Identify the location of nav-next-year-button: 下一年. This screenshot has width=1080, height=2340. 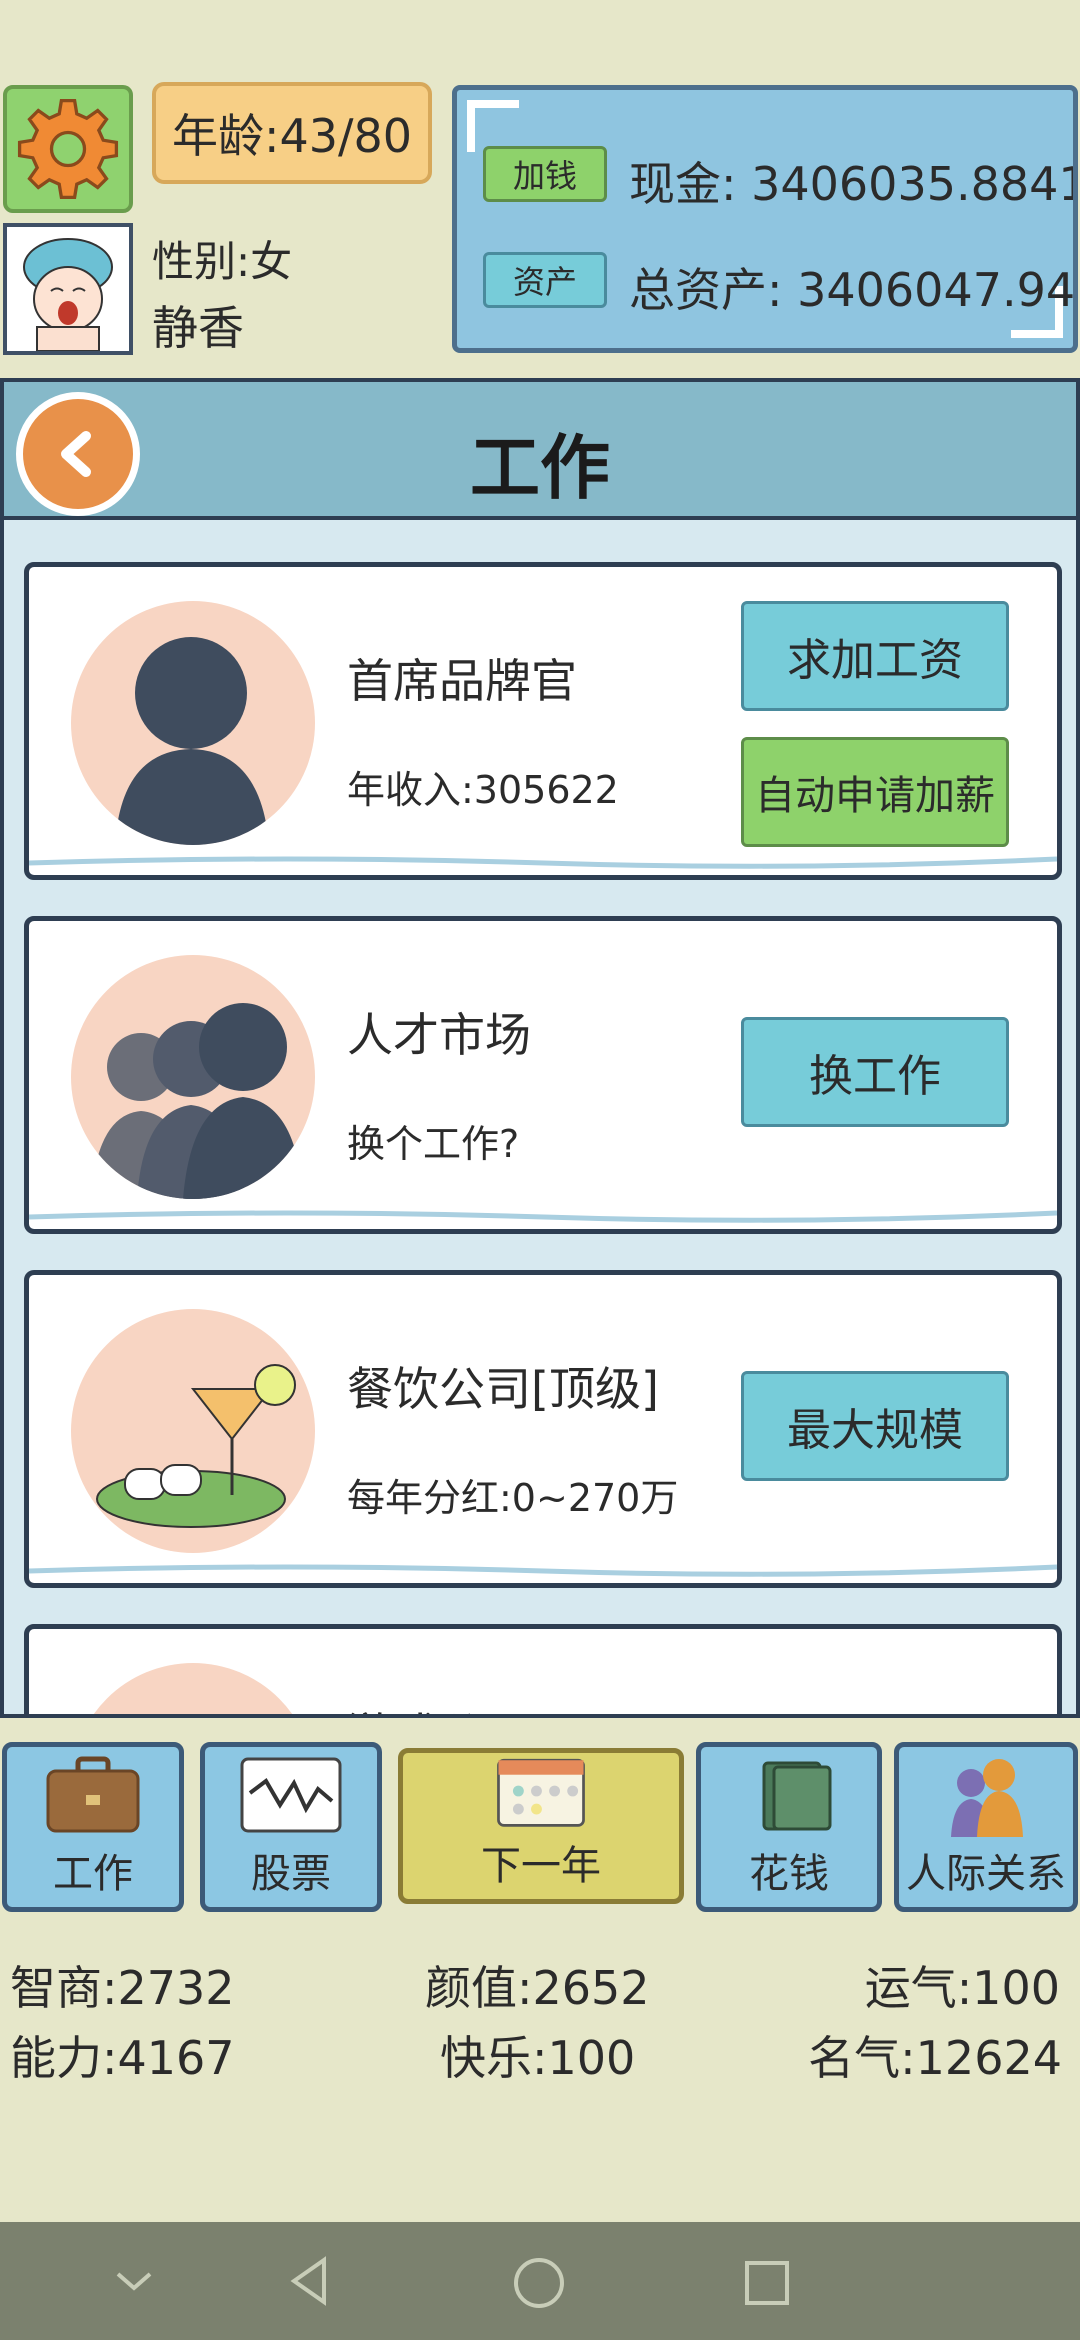
(541, 1826).